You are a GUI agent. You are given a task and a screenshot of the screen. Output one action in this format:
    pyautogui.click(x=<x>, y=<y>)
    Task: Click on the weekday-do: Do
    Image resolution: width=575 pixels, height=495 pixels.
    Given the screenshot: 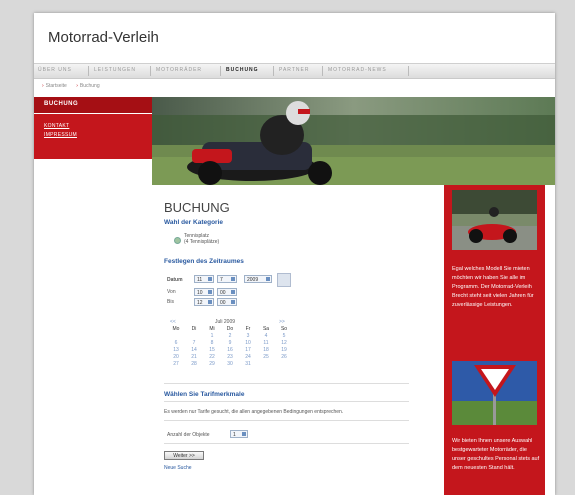 What is the action you would take?
    pyautogui.click(x=230, y=329)
    